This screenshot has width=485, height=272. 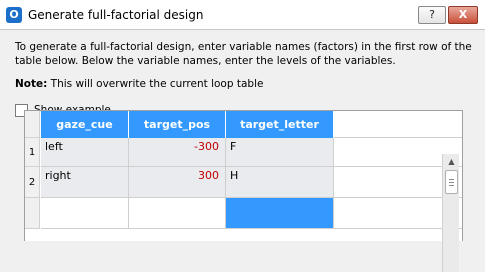 I want to click on close-button: X, so click(x=463, y=15).